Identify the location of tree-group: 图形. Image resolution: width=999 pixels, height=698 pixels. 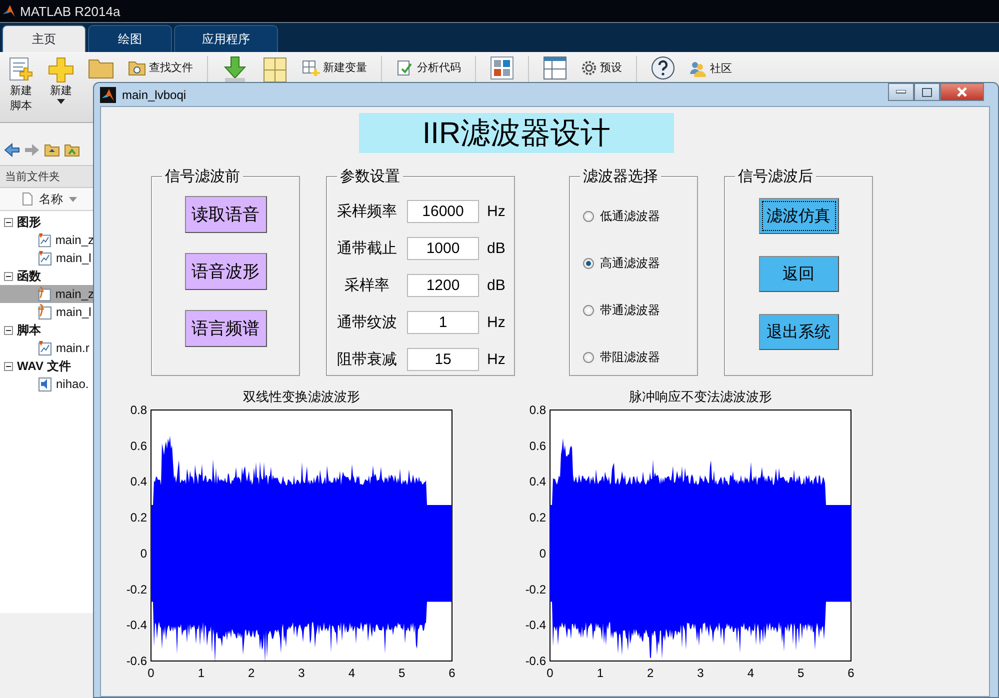
(47, 222).